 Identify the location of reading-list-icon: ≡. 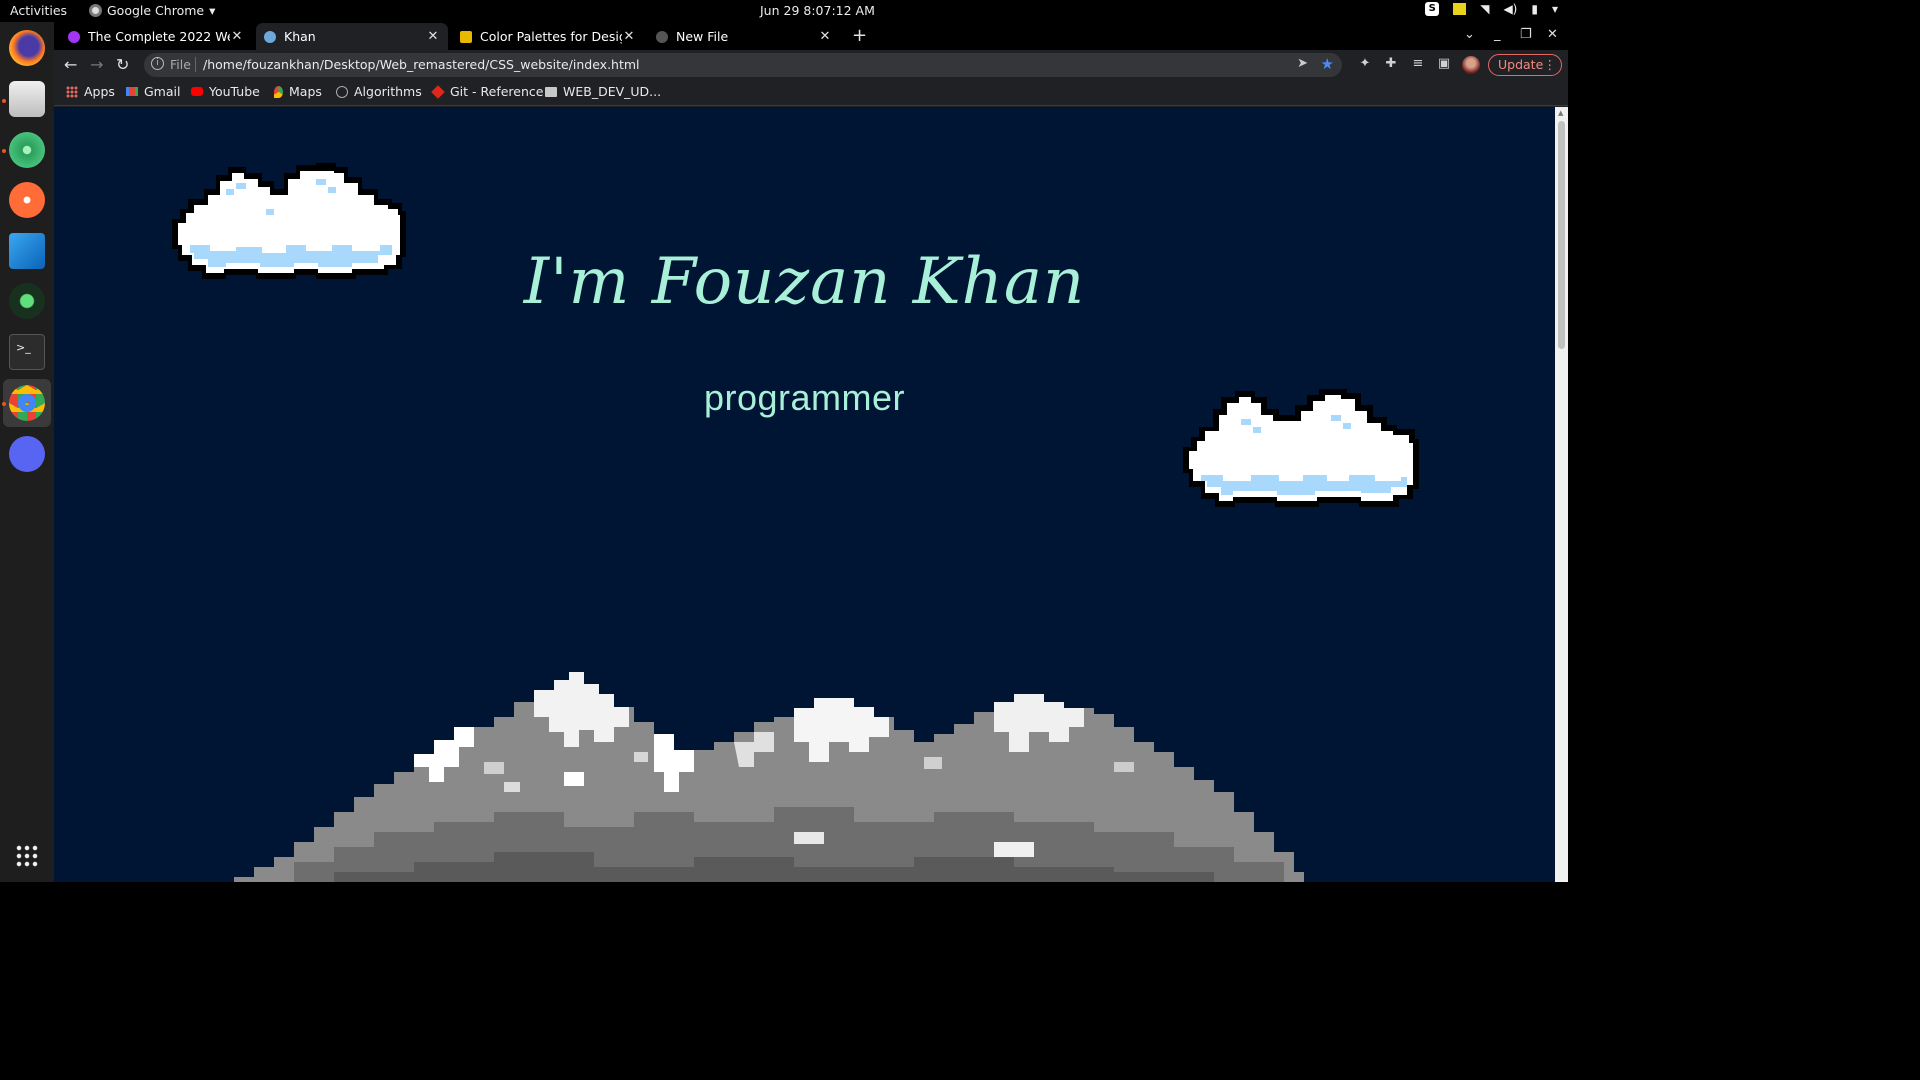
(1418, 64).